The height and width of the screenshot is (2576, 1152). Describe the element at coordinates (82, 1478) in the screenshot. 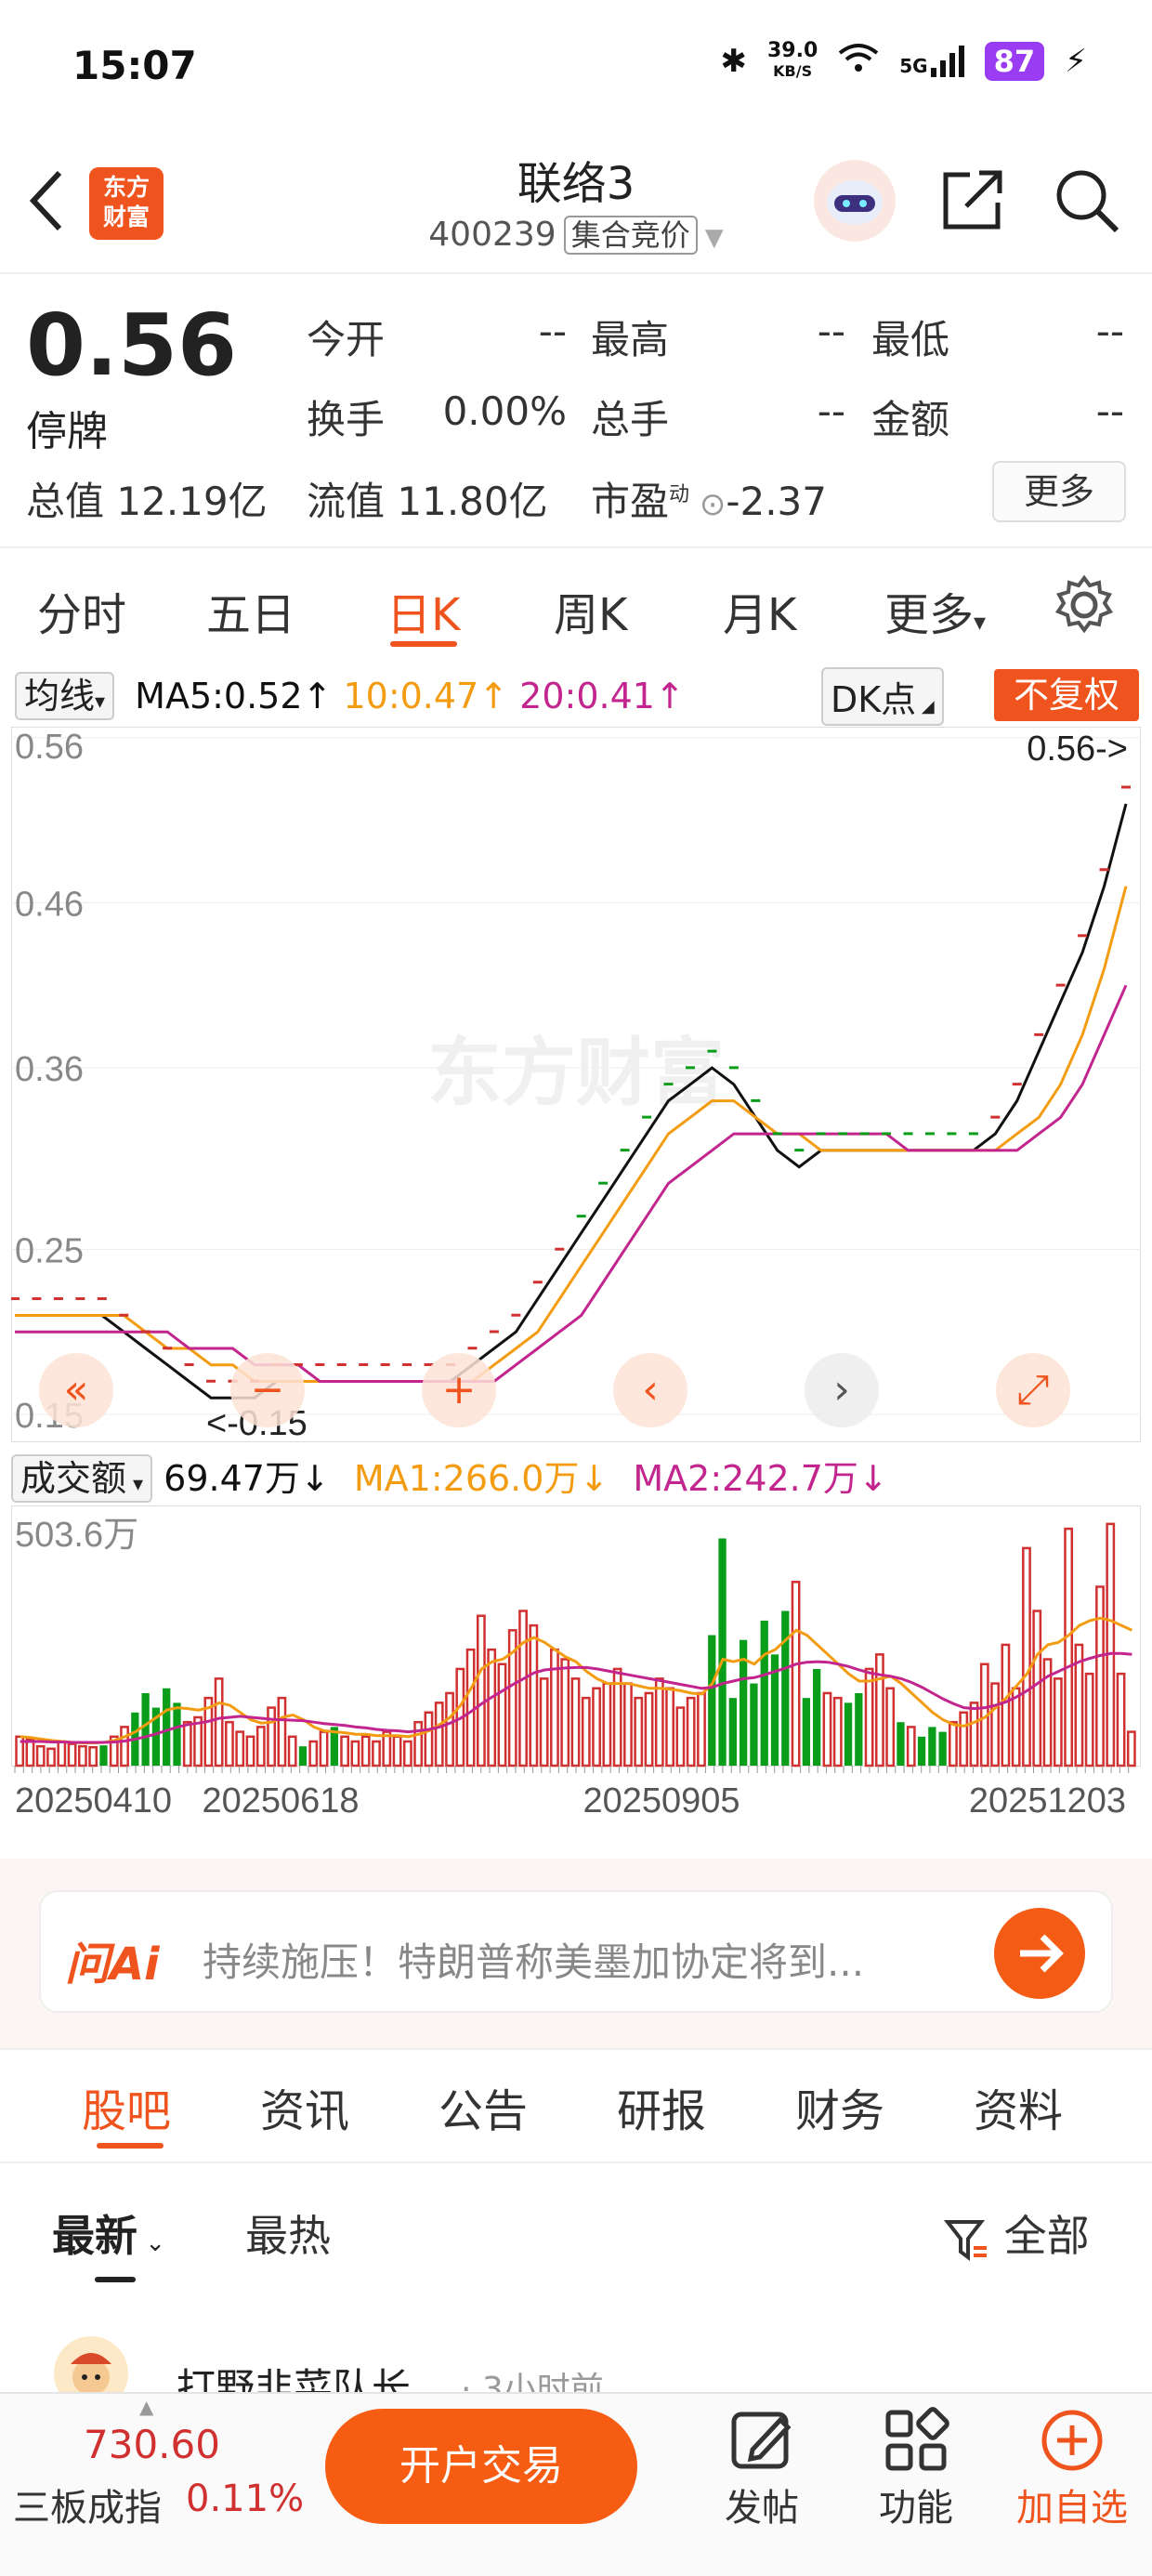

I see `volume-selector: 成交额 ▾` at that location.